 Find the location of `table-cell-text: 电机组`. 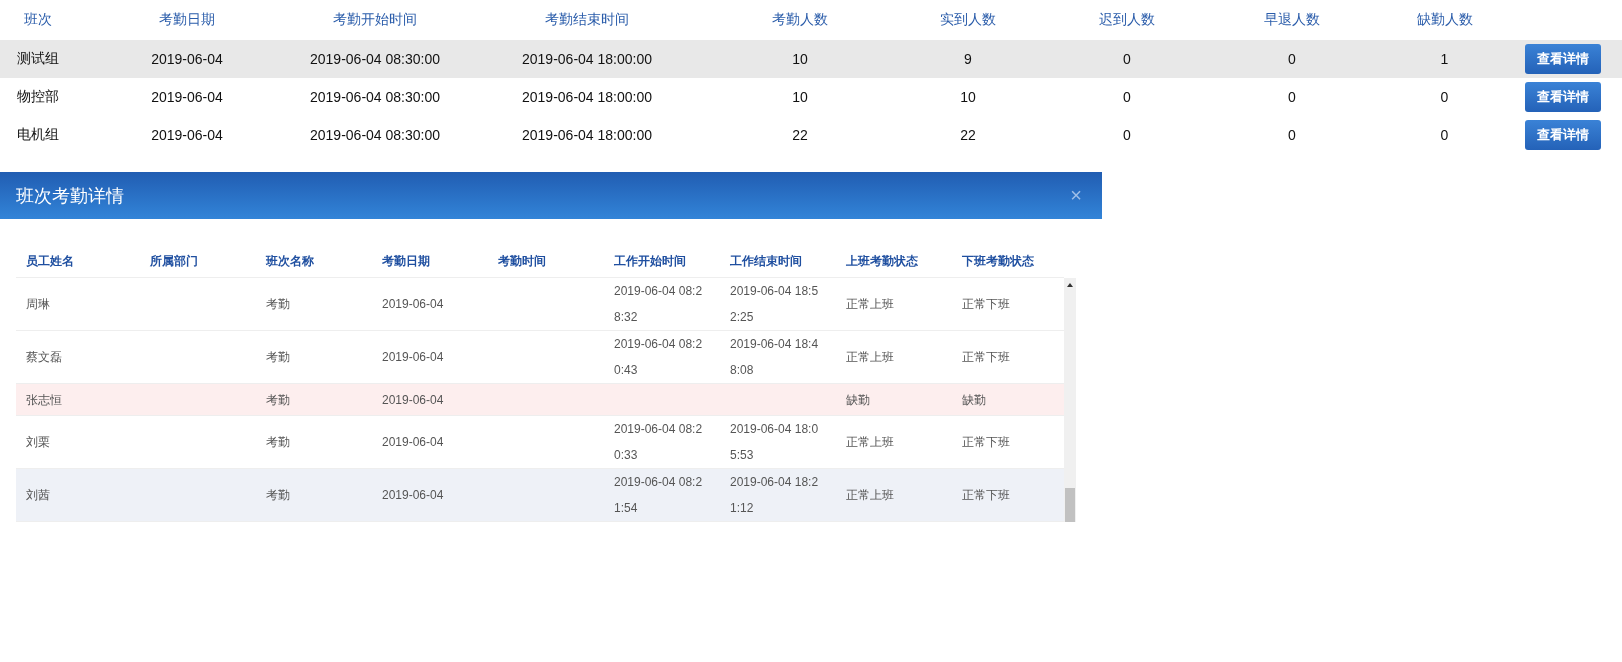

table-cell-text: 电机组 is located at coordinates (38, 134).